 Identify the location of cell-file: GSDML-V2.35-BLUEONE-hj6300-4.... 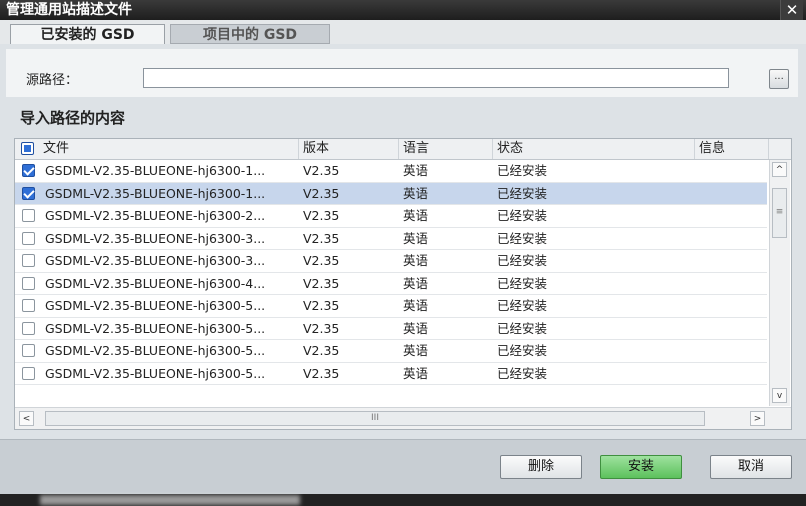
(155, 283).